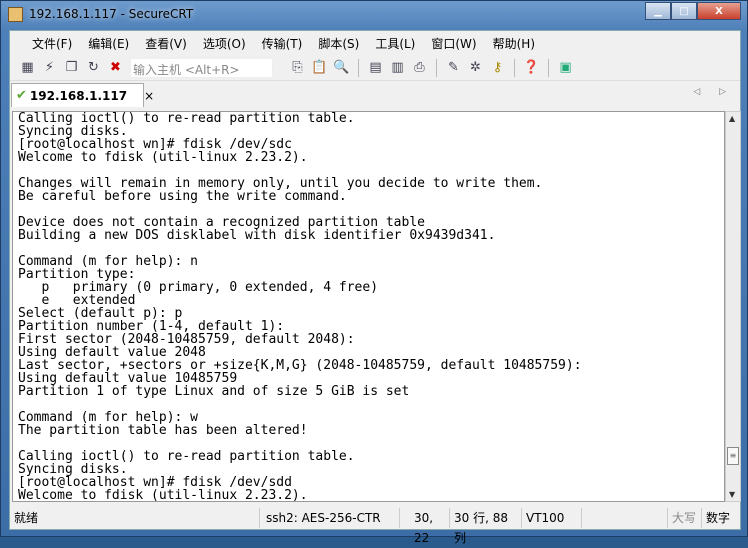 The height and width of the screenshot is (548, 748). What do you see at coordinates (719, 11) in the screenshot?
I see `close-button: X` at bounding box center [719, 11].